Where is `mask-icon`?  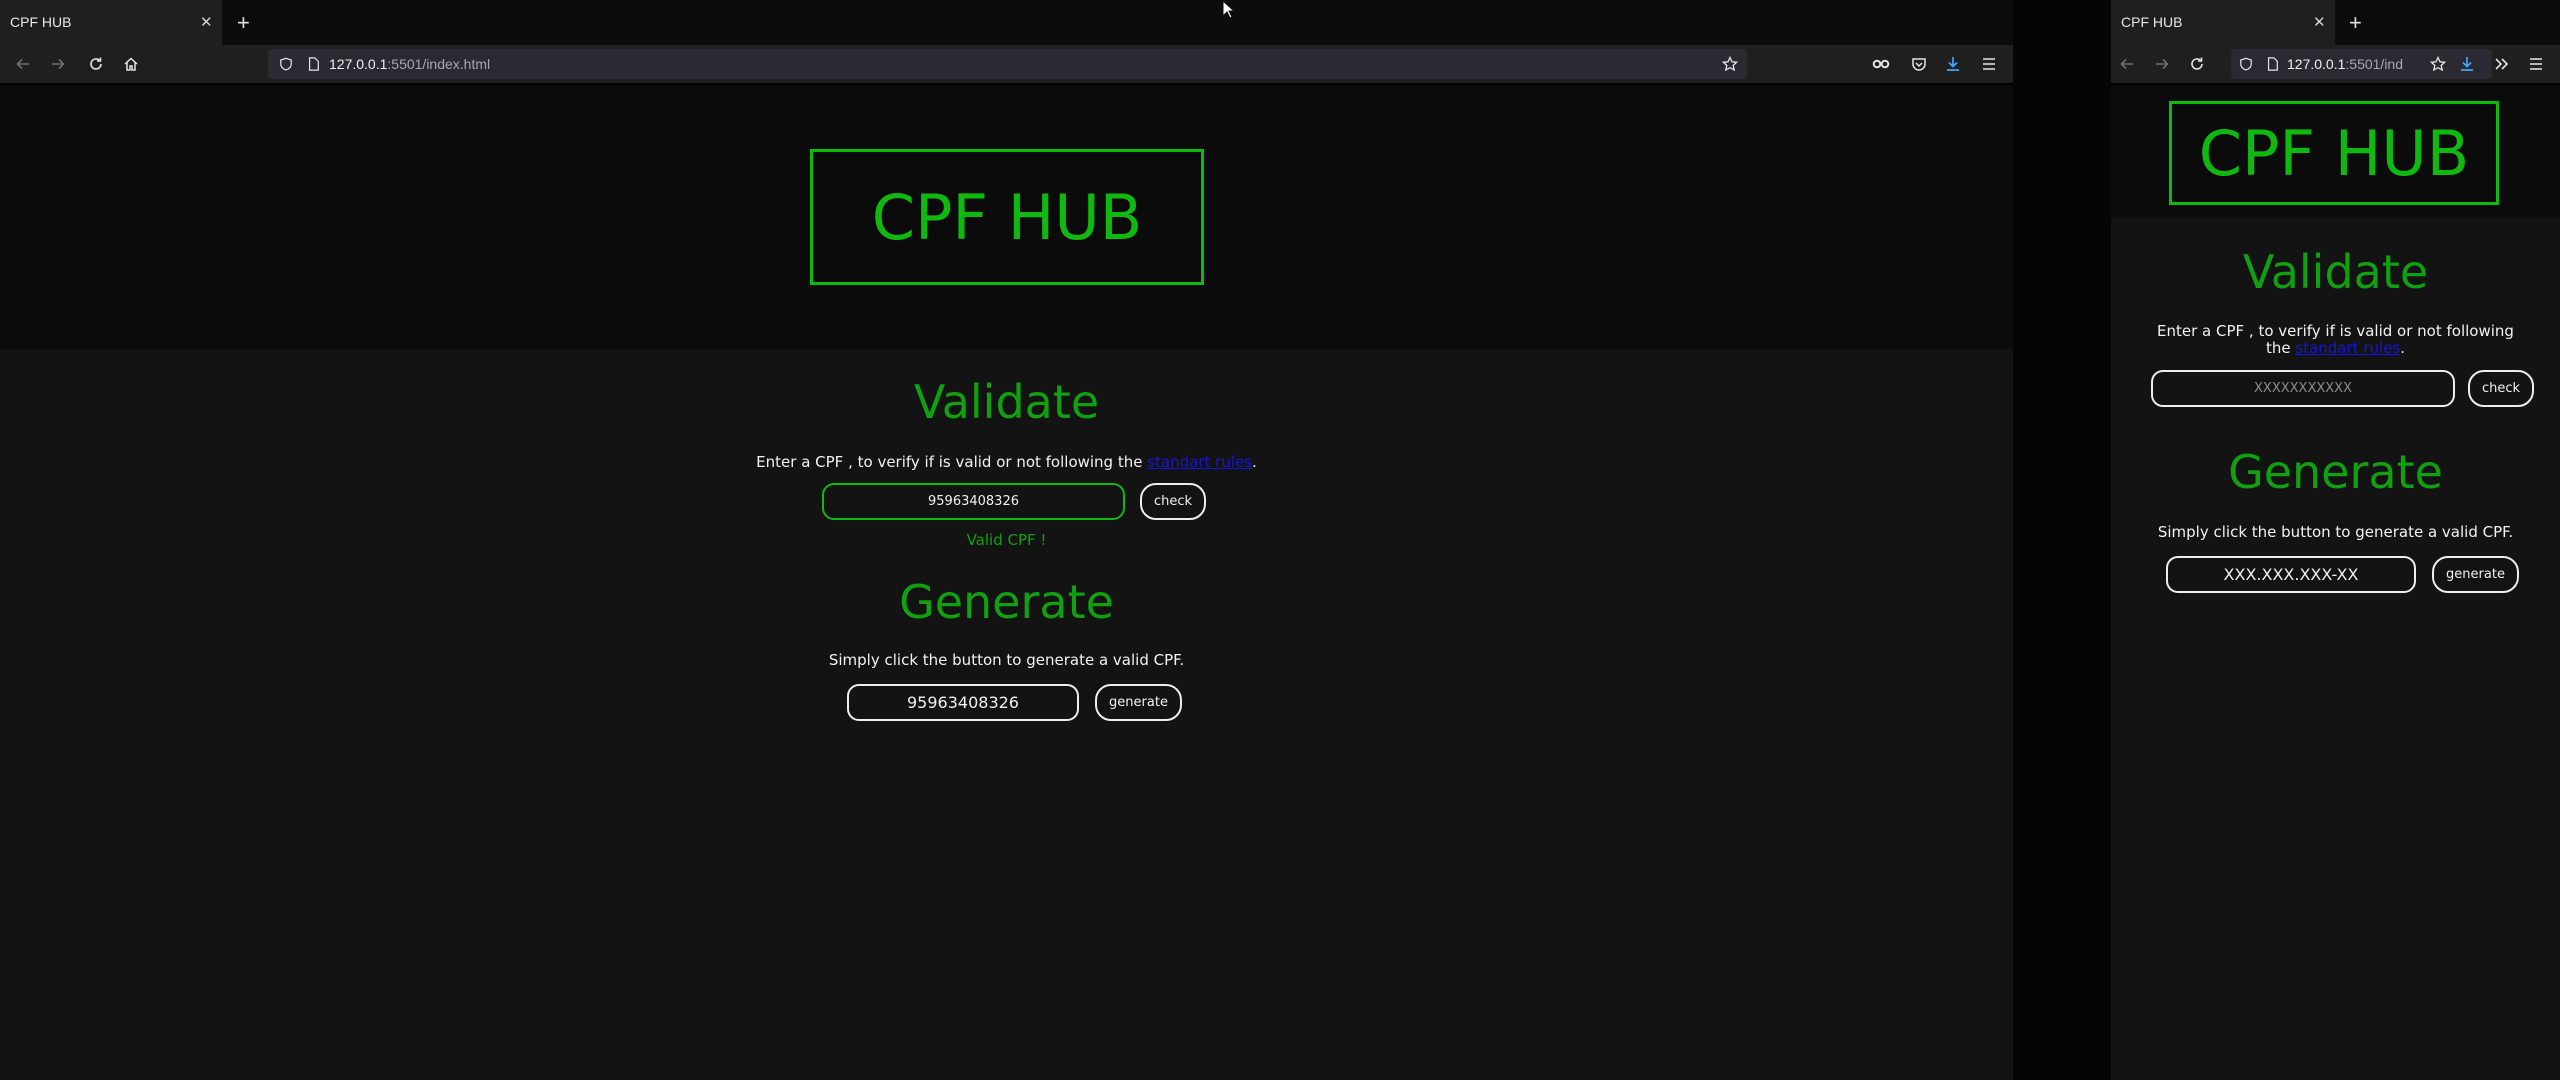
mask-icon is located at coordinates (1881, 64).